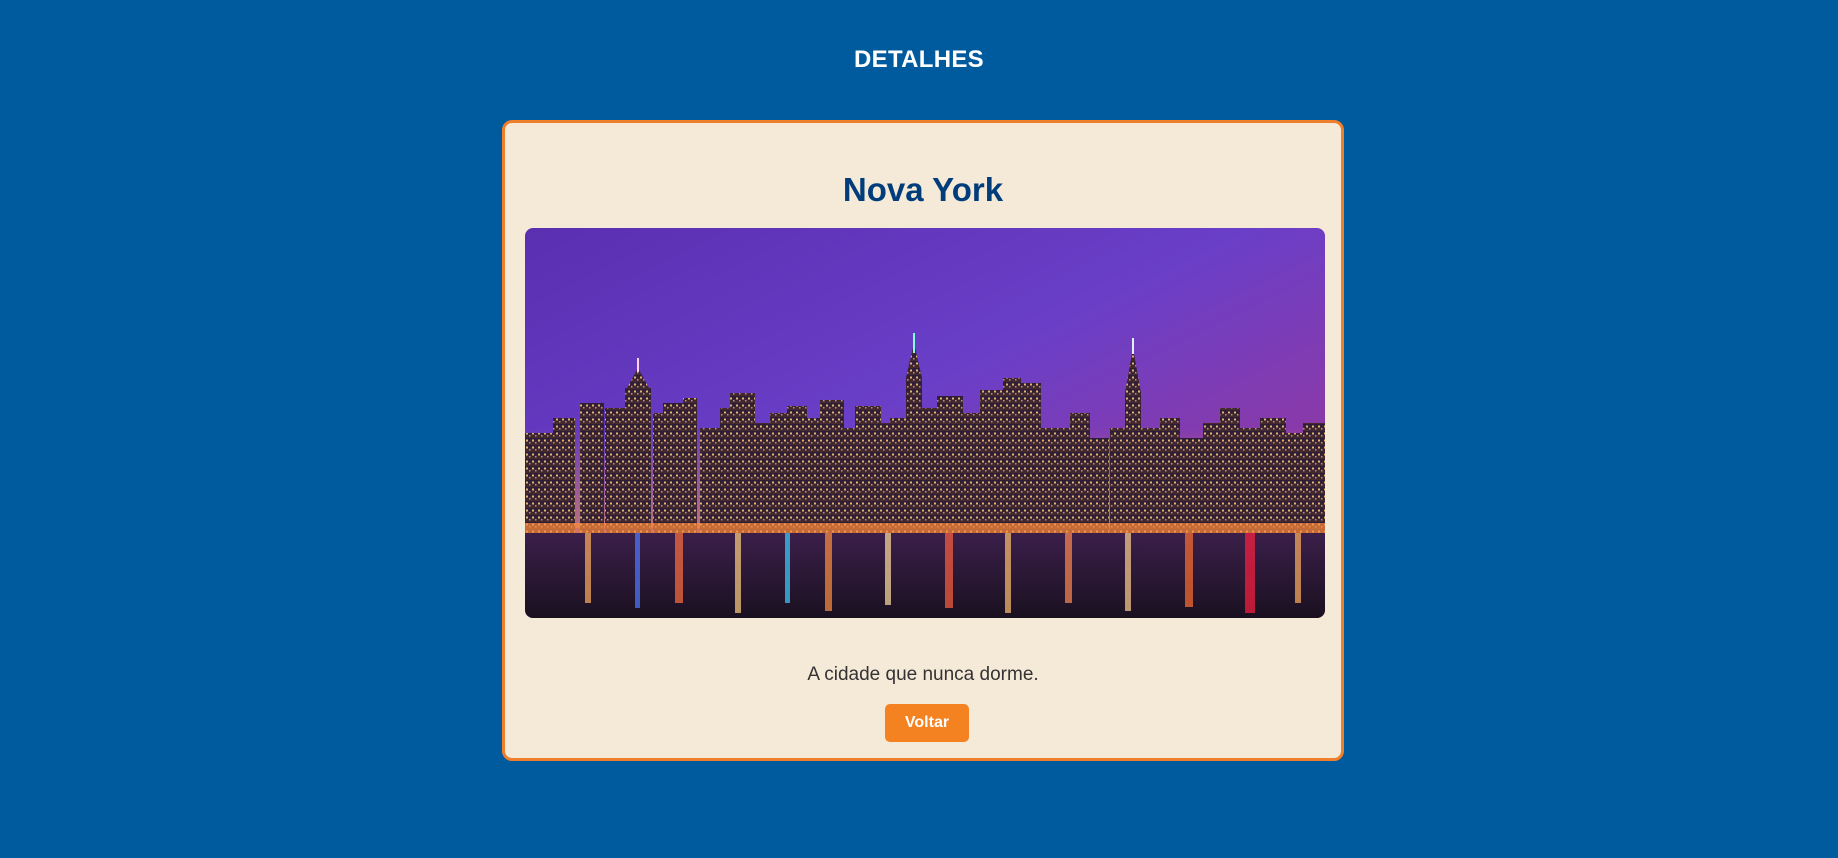  I want to click on destination-title: Nova York, so click(923, 189).